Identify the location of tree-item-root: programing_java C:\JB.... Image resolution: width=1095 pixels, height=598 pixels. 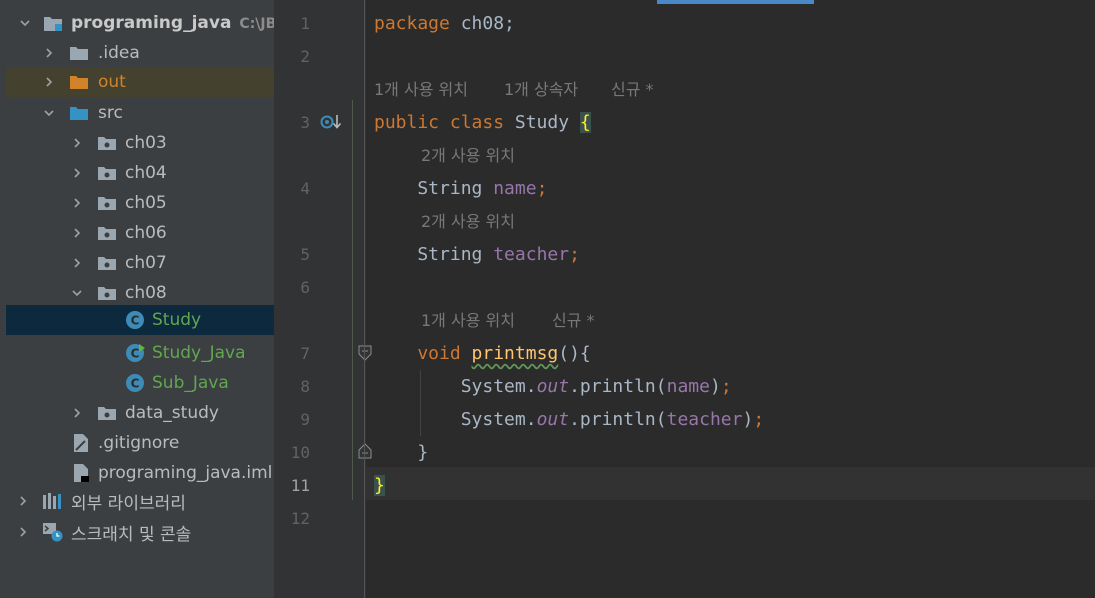
(140, 23).